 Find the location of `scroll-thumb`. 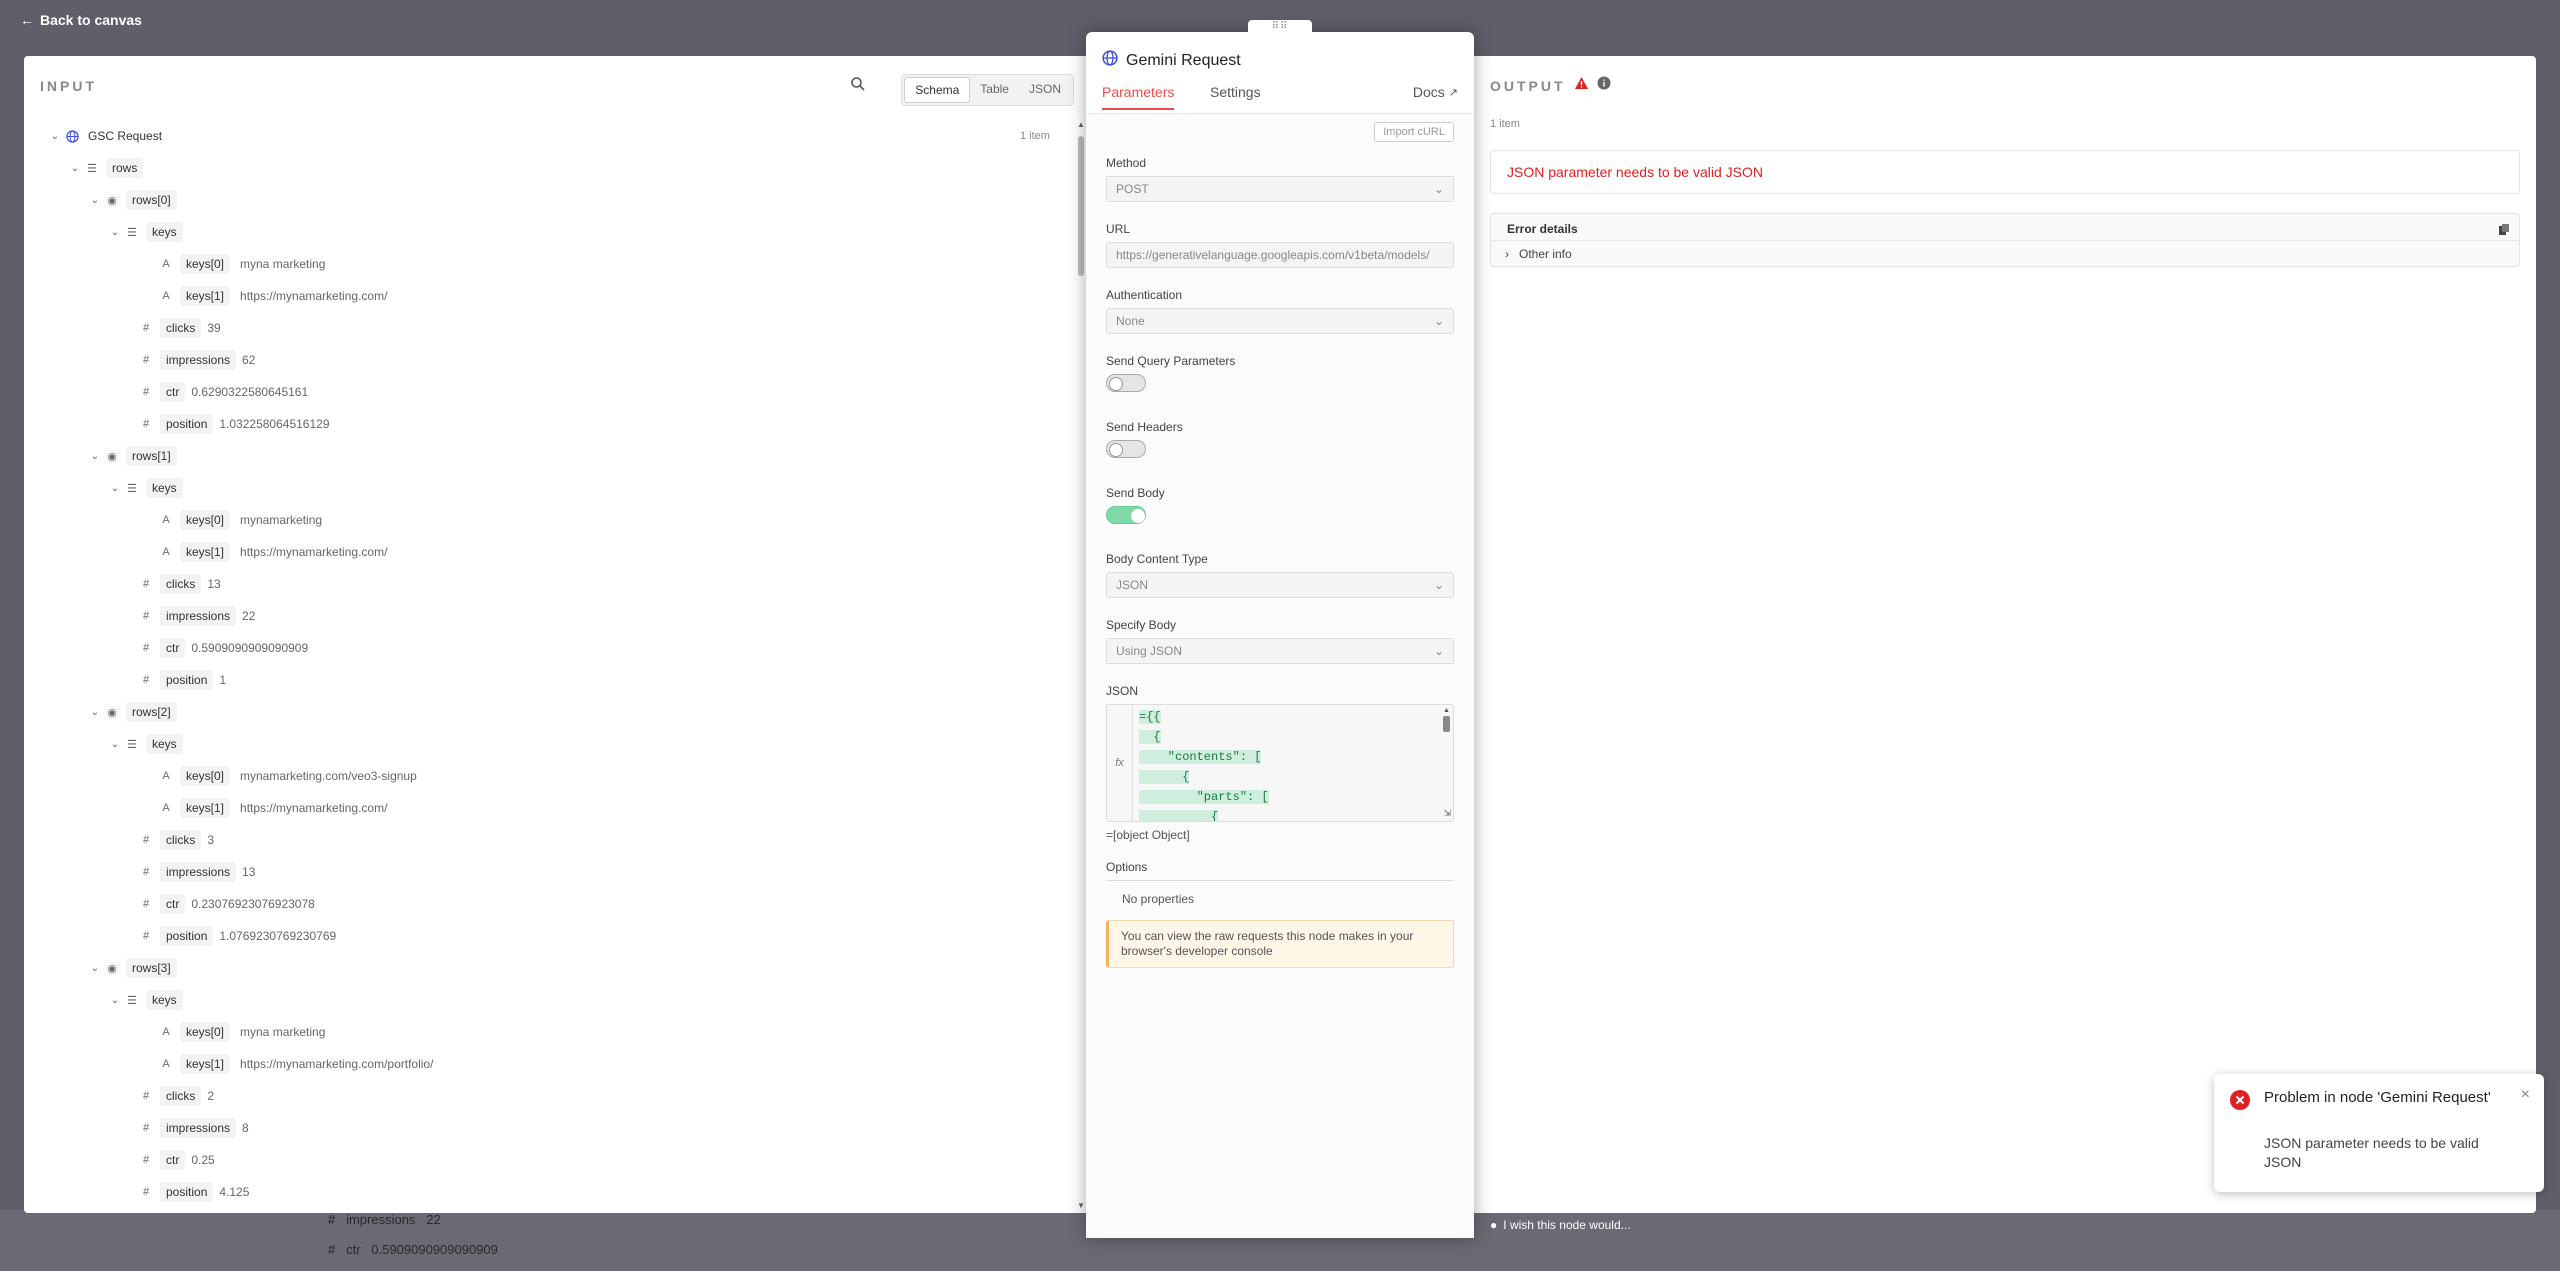

scroll-thumb is located at coordinates (1081, 206).